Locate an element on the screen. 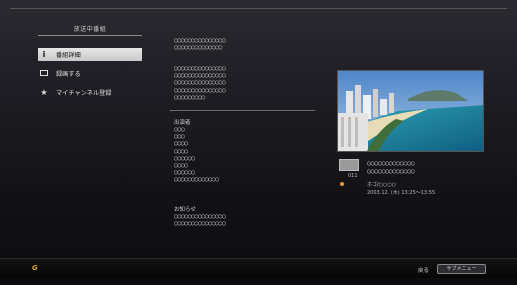  detail-divider is located at coordinates (242, 110).